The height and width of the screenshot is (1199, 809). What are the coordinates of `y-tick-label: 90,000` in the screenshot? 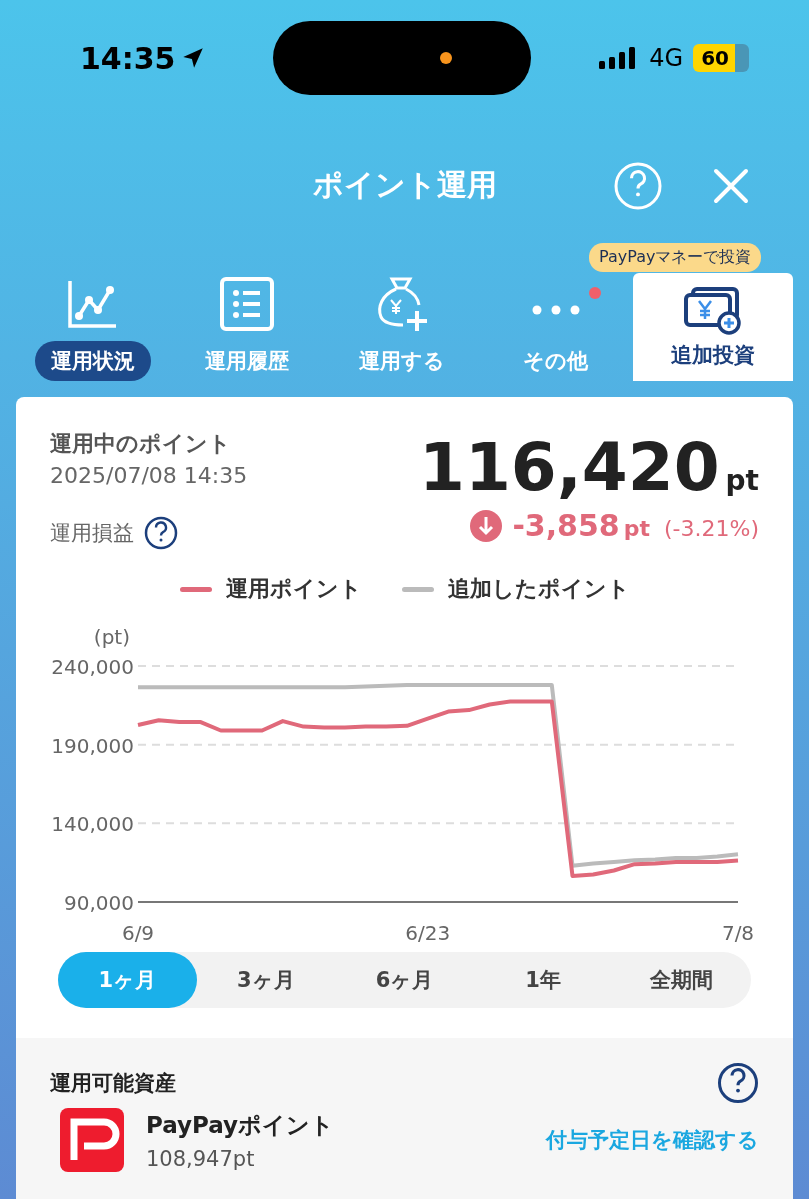 It's located at (99, 903).